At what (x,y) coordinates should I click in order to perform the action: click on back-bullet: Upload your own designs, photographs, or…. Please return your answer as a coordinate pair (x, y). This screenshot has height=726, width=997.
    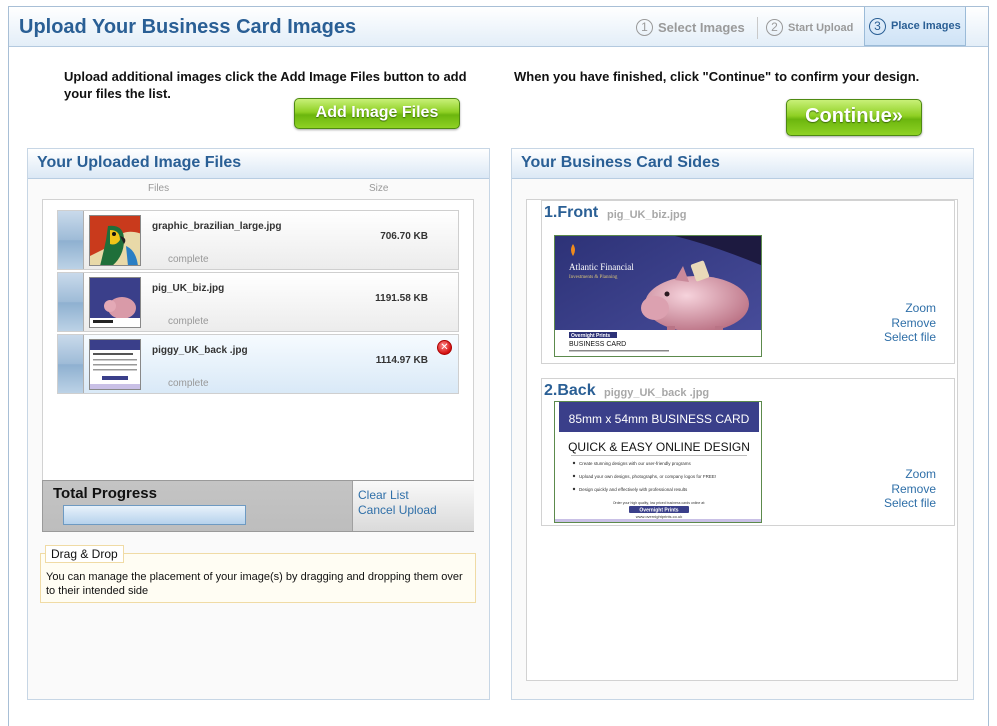
    Looking at the image, I should click on (647, 476).